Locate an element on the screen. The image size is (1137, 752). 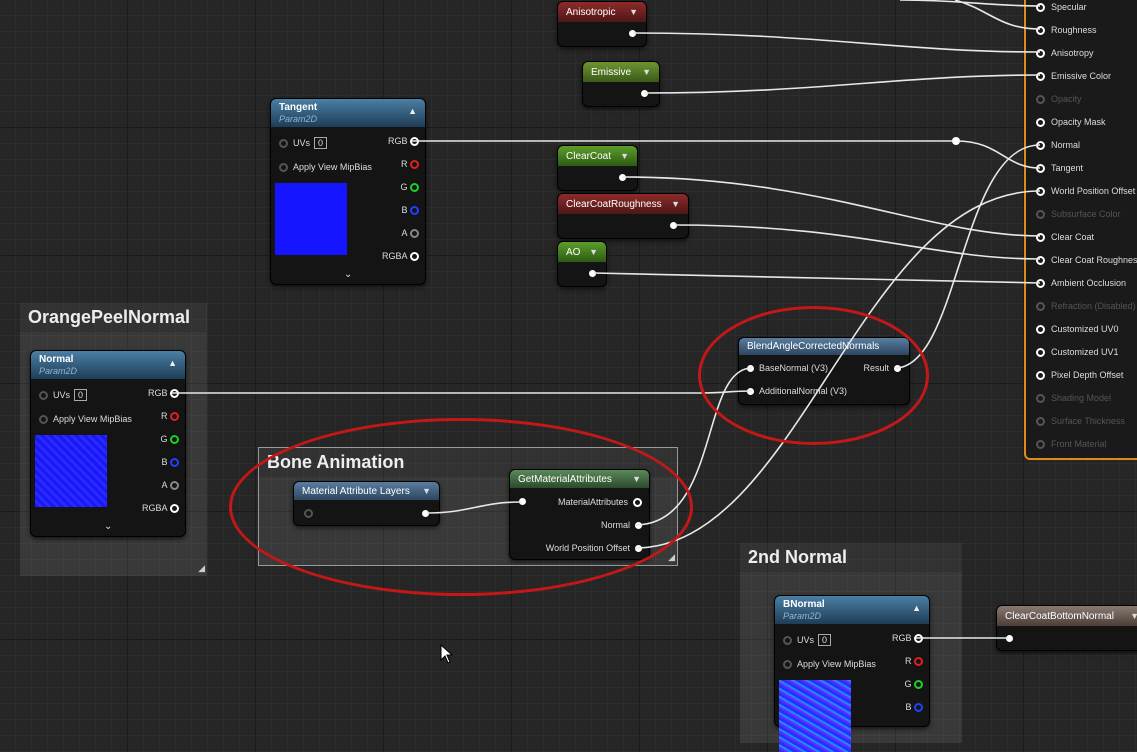
material-input-pin: Tangent is located at coordinates (1059, 168).